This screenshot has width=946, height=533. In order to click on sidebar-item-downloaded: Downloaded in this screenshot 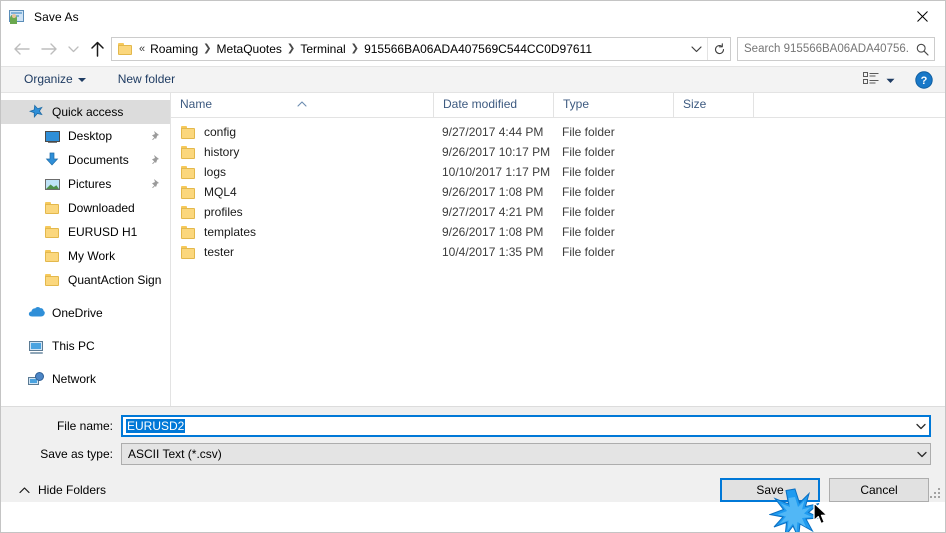, I will do `click(85, 208)`.